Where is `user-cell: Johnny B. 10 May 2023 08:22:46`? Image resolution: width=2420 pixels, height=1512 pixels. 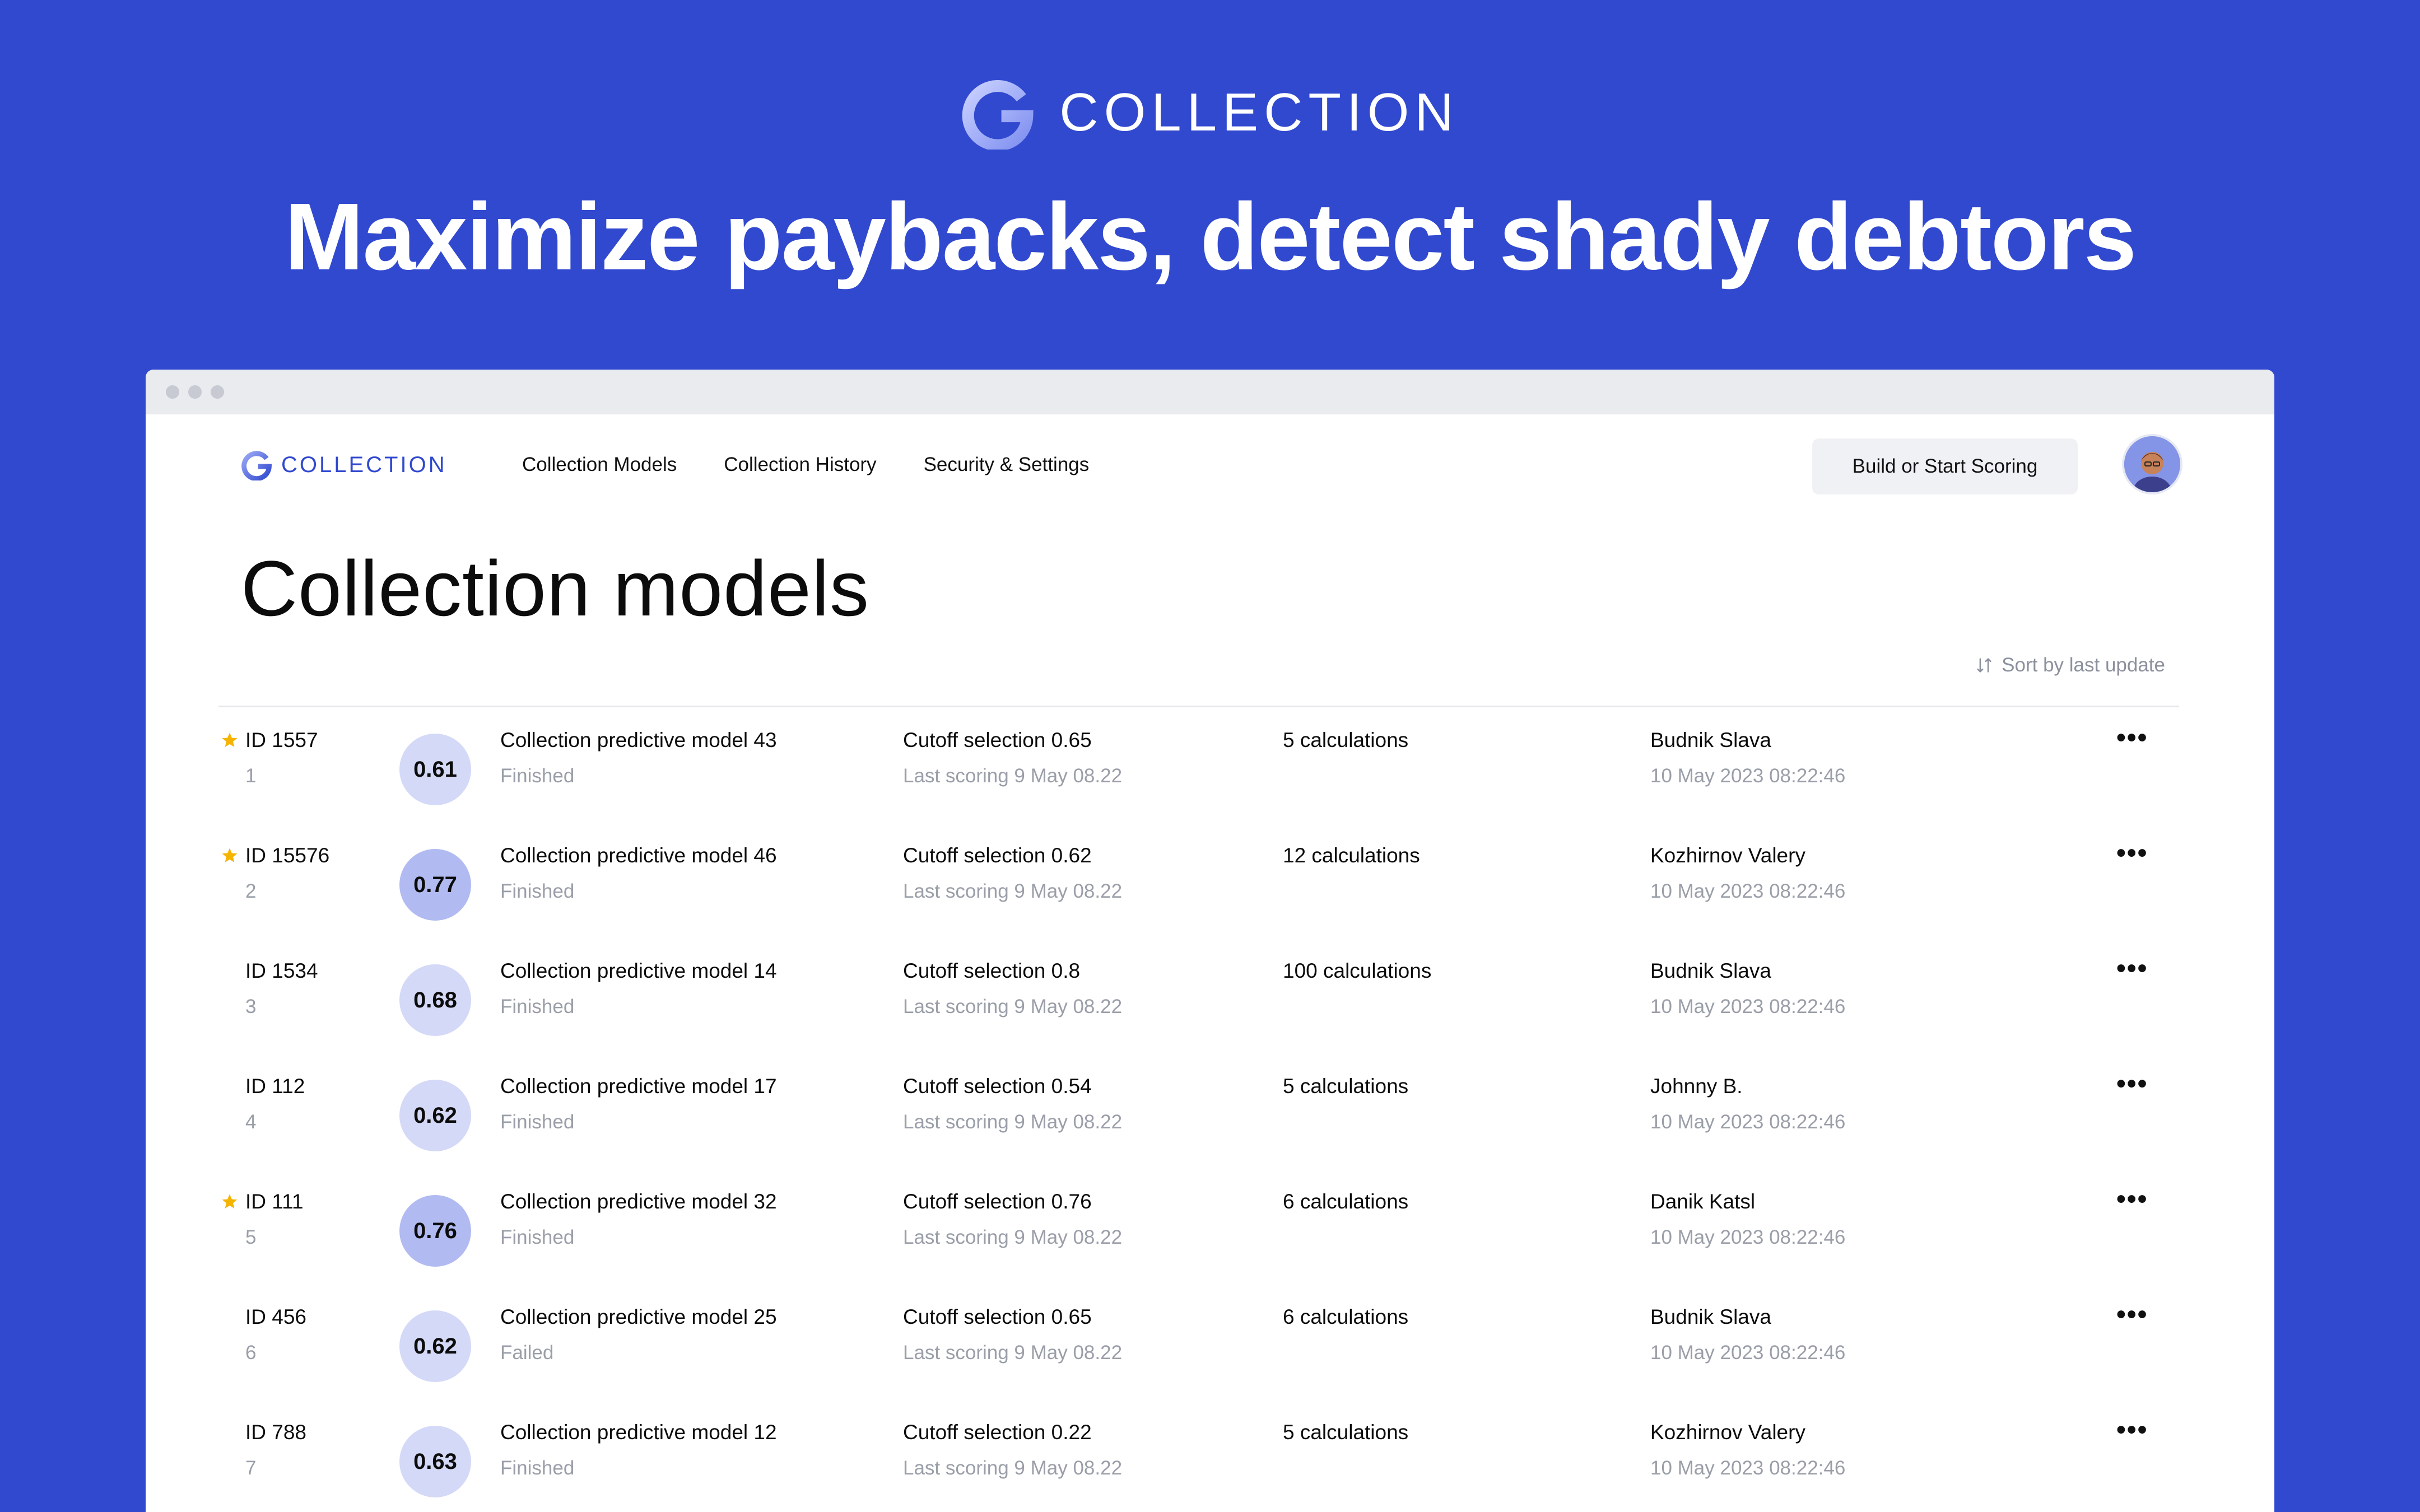 user-cell: Johnny B. 10 May 2023 08:22:46 is located at coordinates (1748, 1105).